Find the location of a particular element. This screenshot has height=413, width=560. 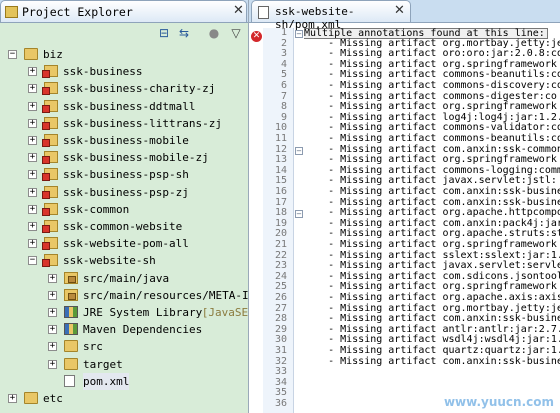

tab-project-explorer: Project Explorer ✕ is located at coordinates (123, 11).